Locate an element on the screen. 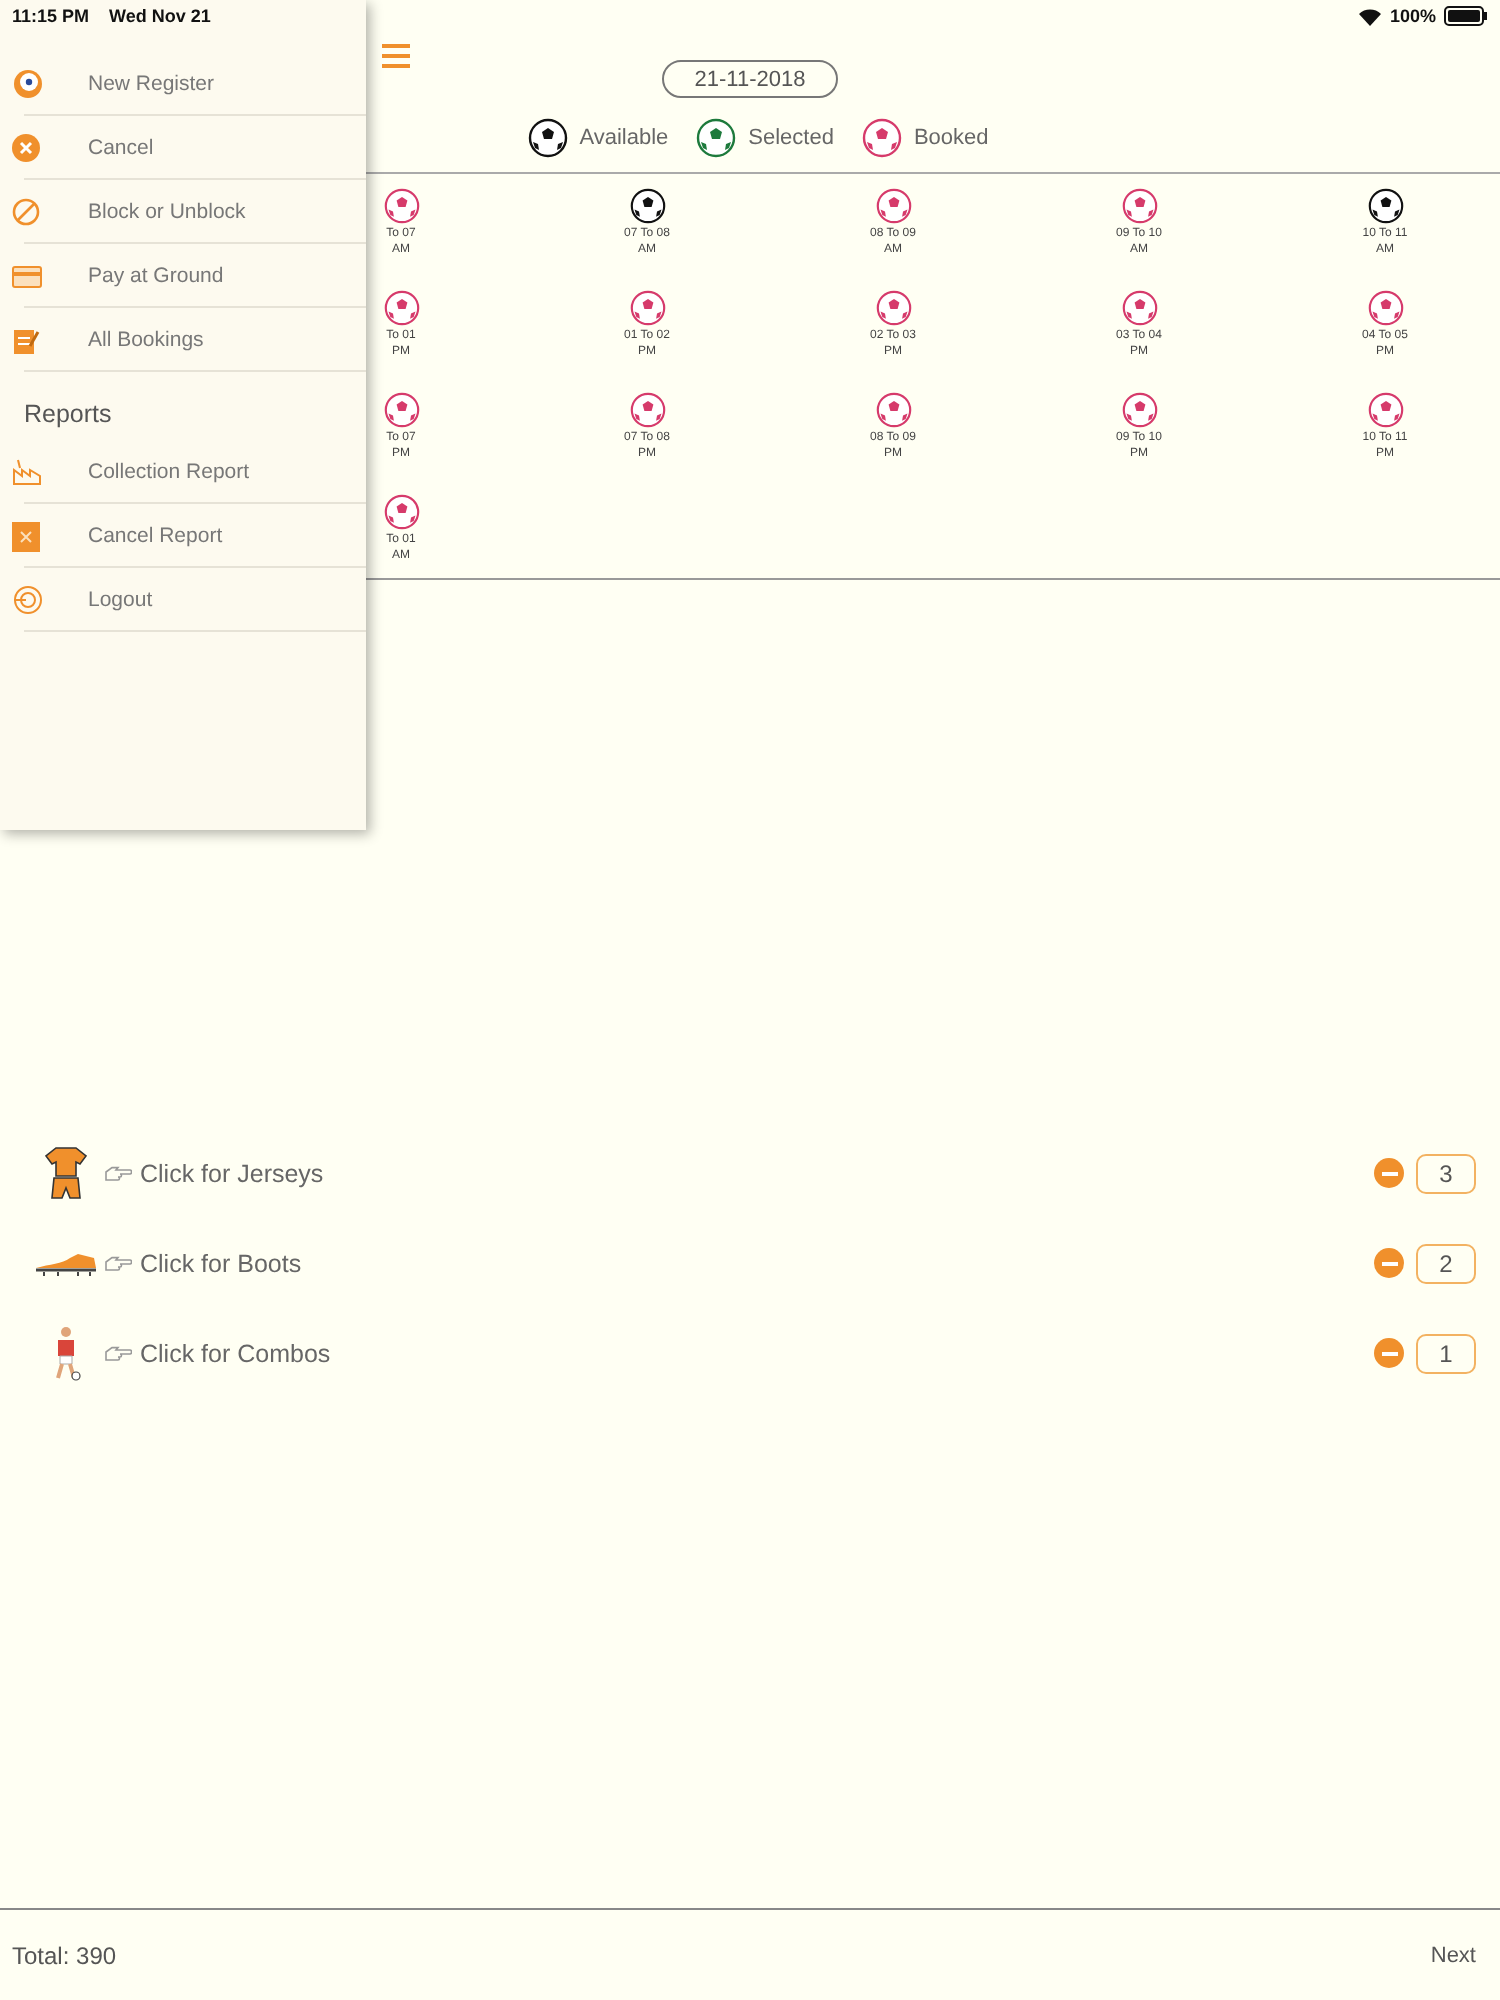 This screenshot has width=1500, height=2000. menu-item: Cancel Report is located at coordinates (183, 536).